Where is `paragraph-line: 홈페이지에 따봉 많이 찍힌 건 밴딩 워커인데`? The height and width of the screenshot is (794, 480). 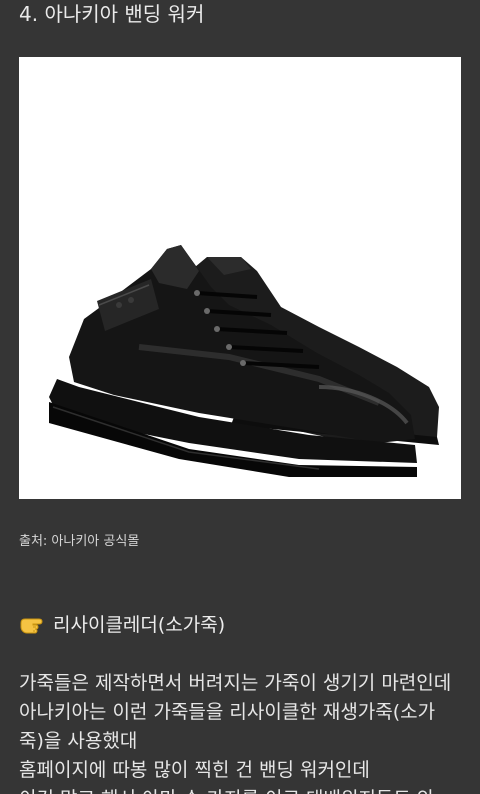 paragraph-line: 홈페이지에 따봉 많이 찍힌 건 밴딩 워커인데 is located at coordinates (194, 770).